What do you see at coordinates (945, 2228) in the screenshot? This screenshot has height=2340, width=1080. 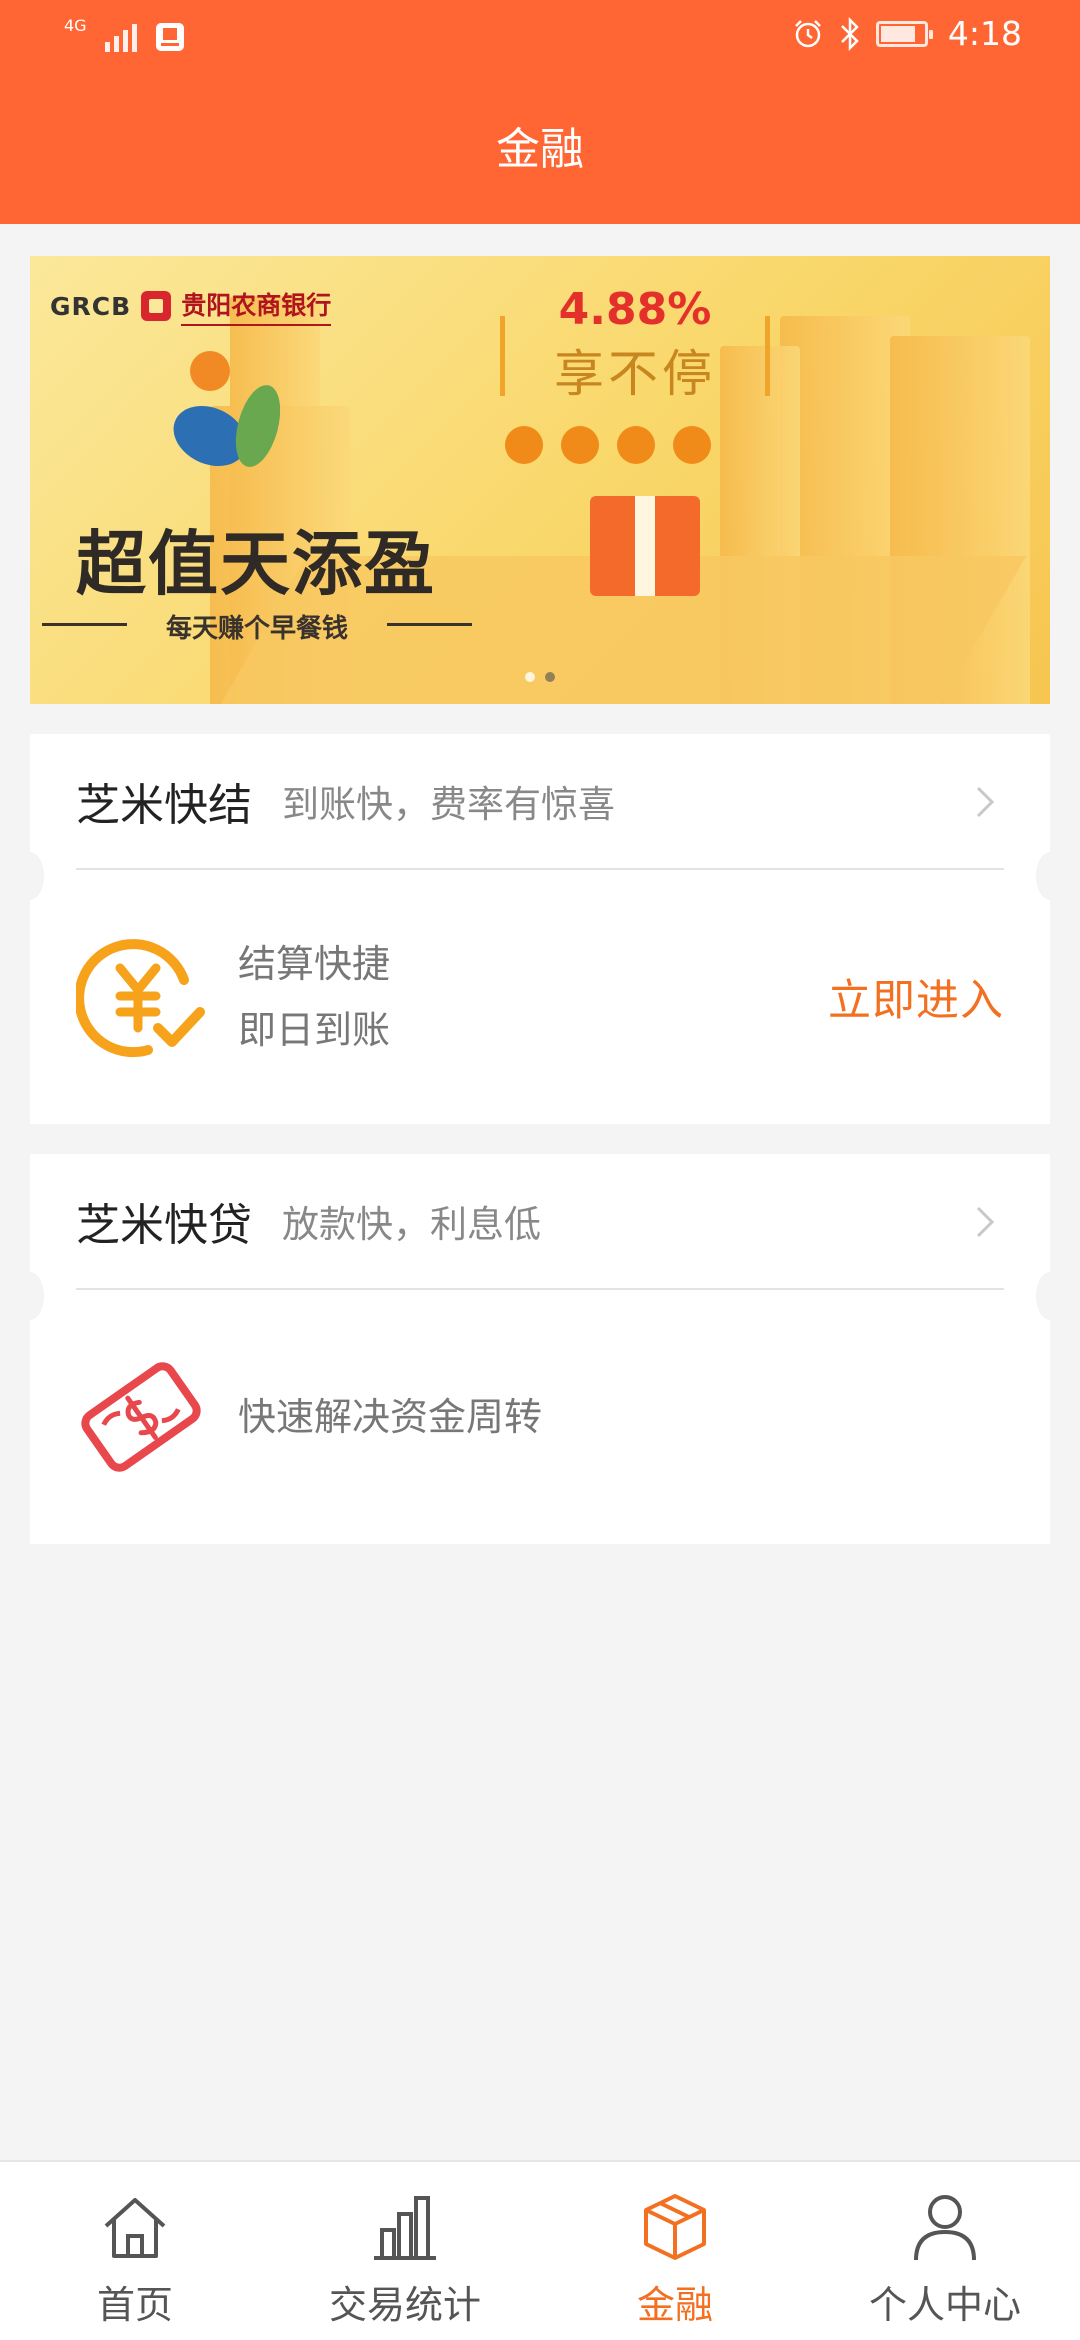 I see `user-icon` at bounding box center [945, 2228].